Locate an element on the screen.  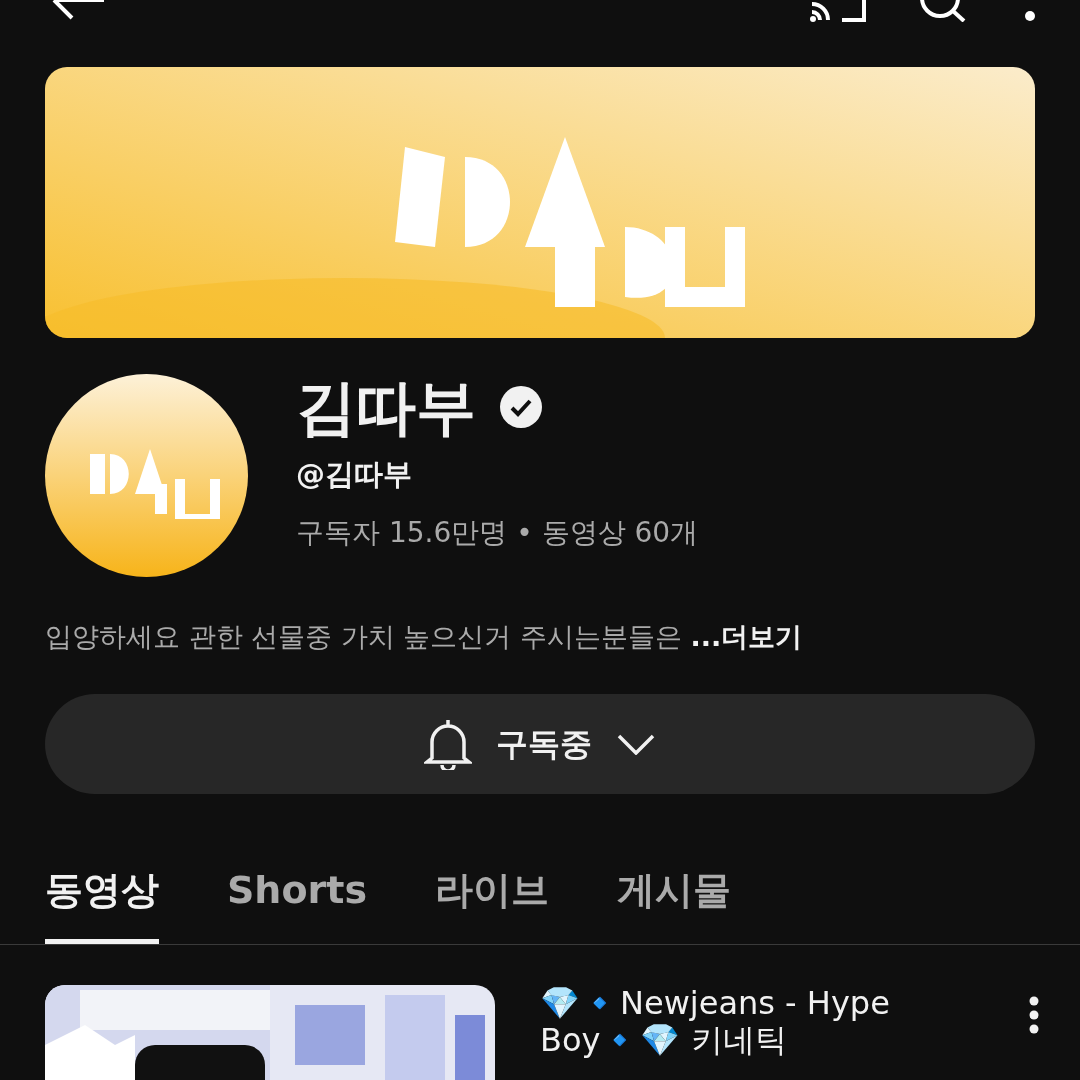
channel-description: 입양하세요 관한 선물중 가치 높으신거 주시는분들은 ...더보기 is located at coordinates (540, 637).